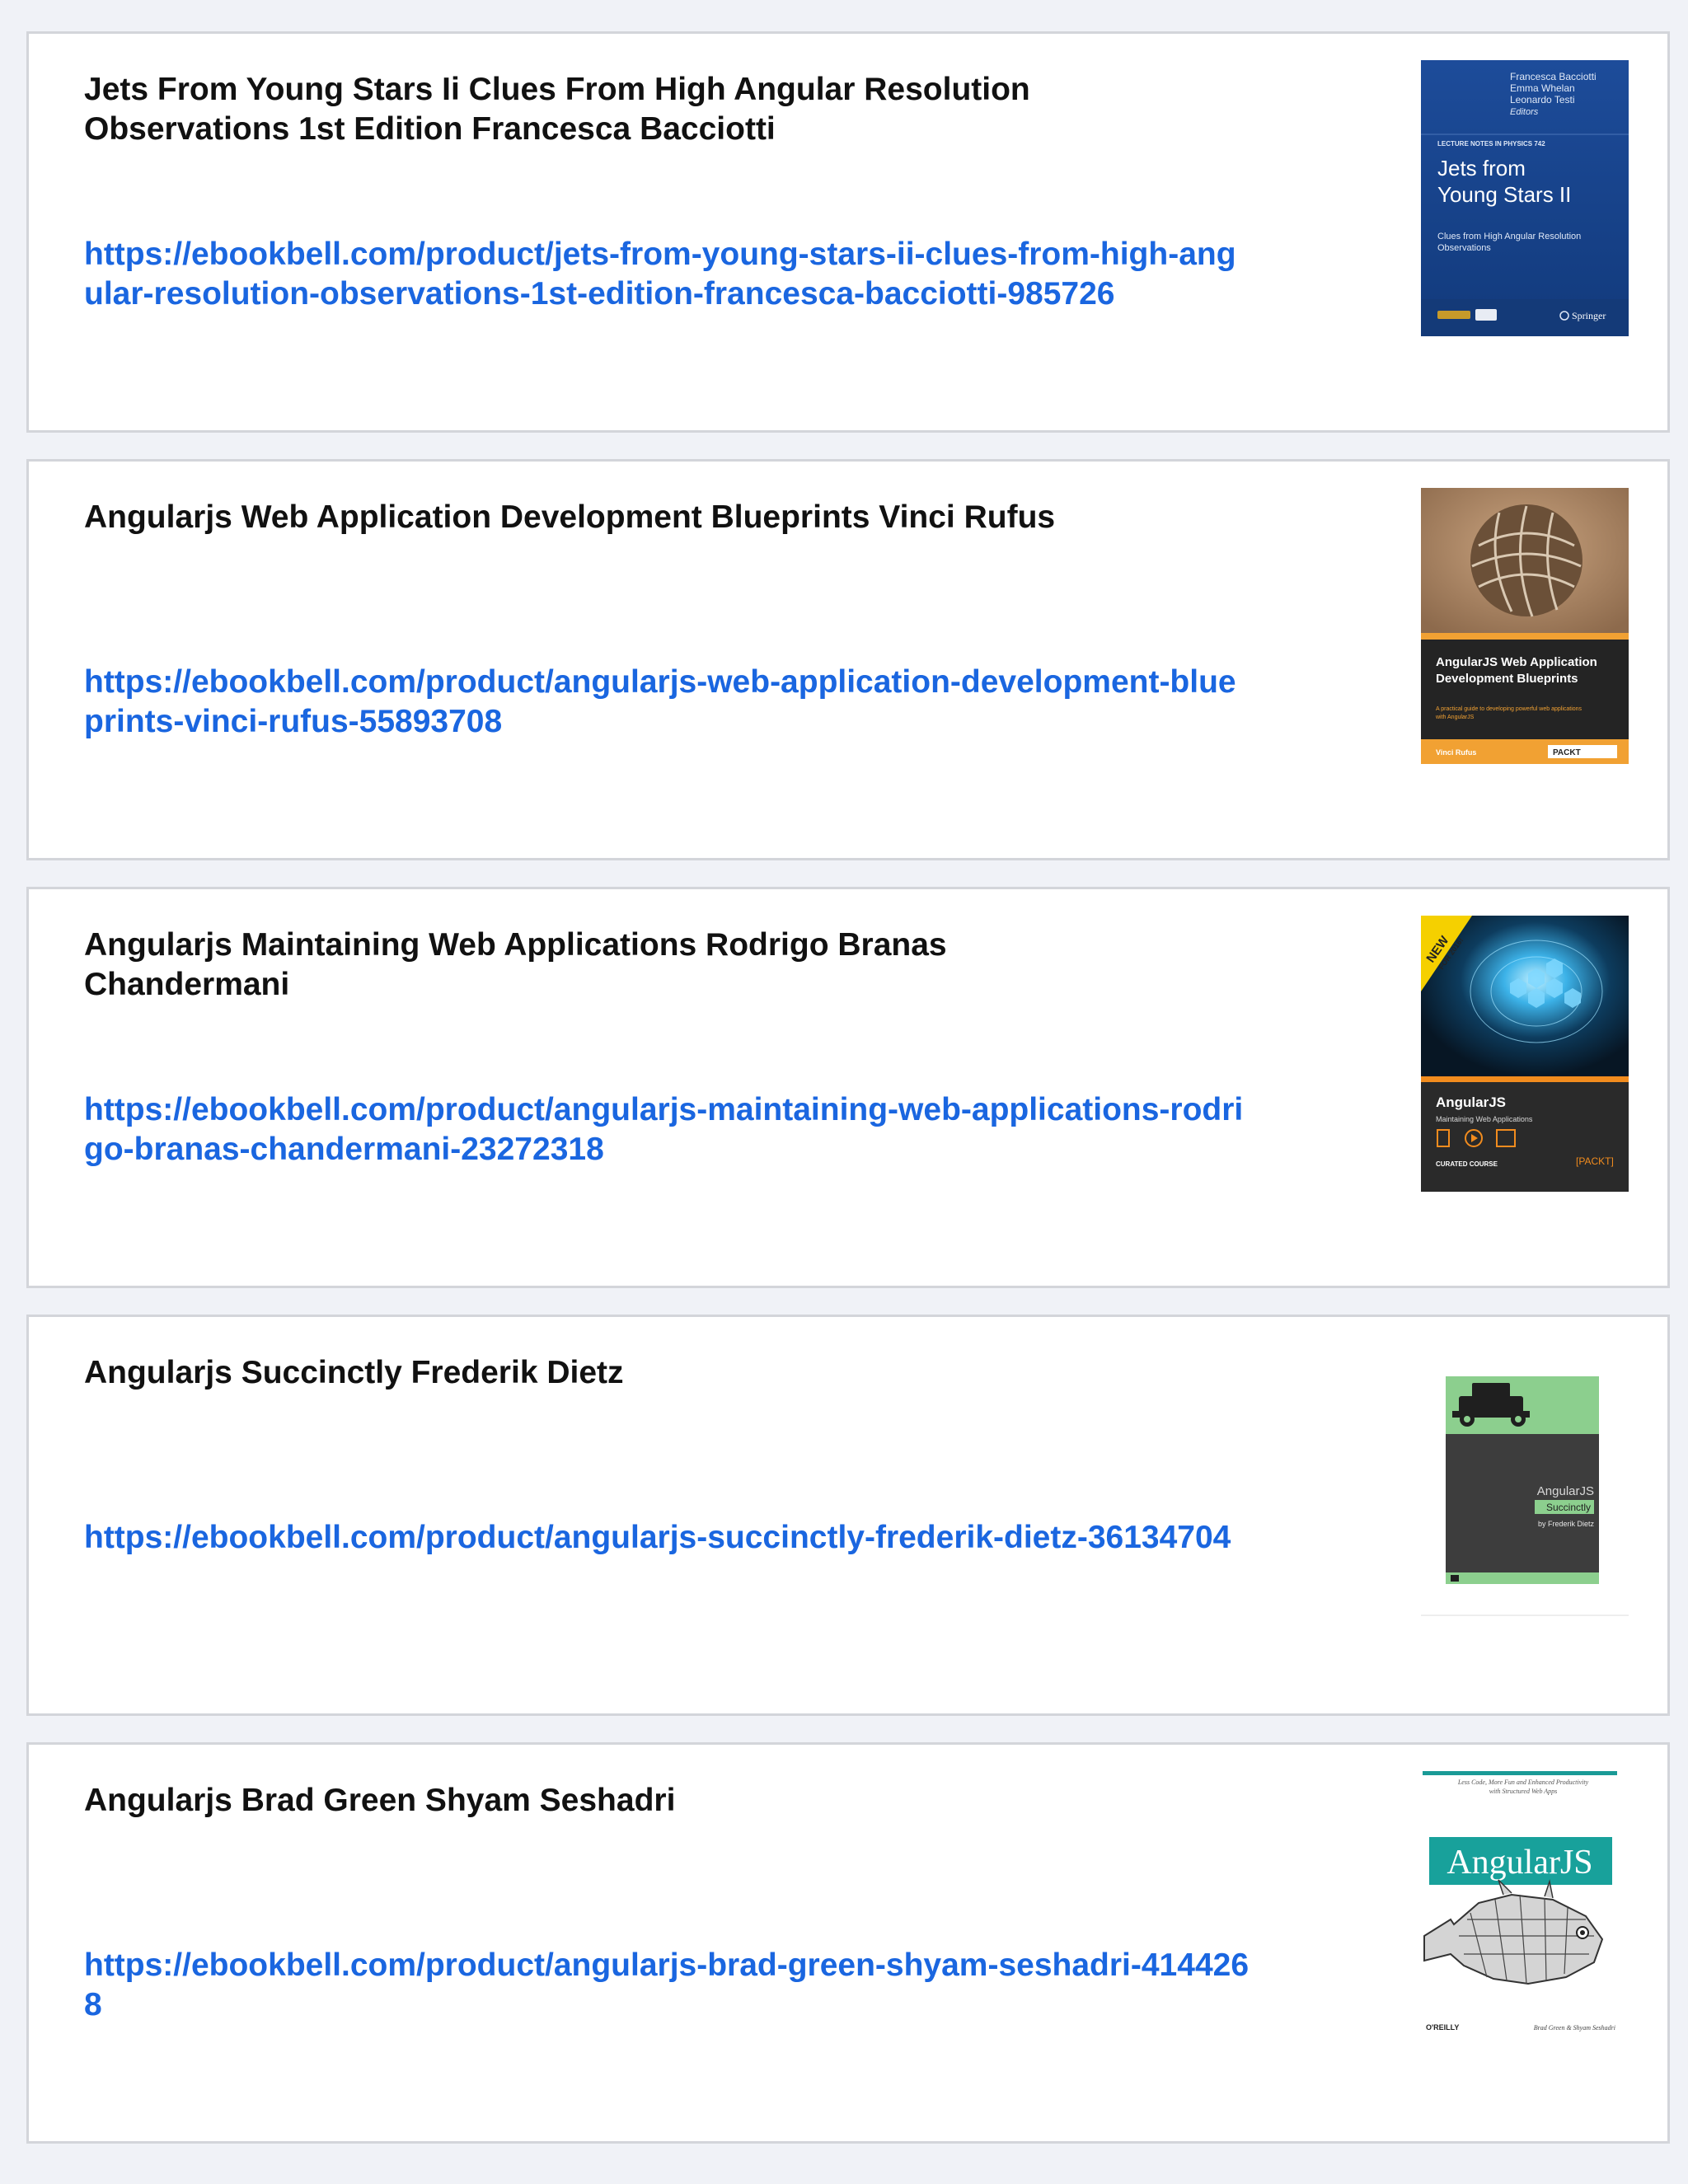 Image resolution: width=1688 pixels, height=2184 pixels. Describe the element at coordinates (1456, 752) in the screenshot. I see `cover-author: Vinci Rufus` at that location.